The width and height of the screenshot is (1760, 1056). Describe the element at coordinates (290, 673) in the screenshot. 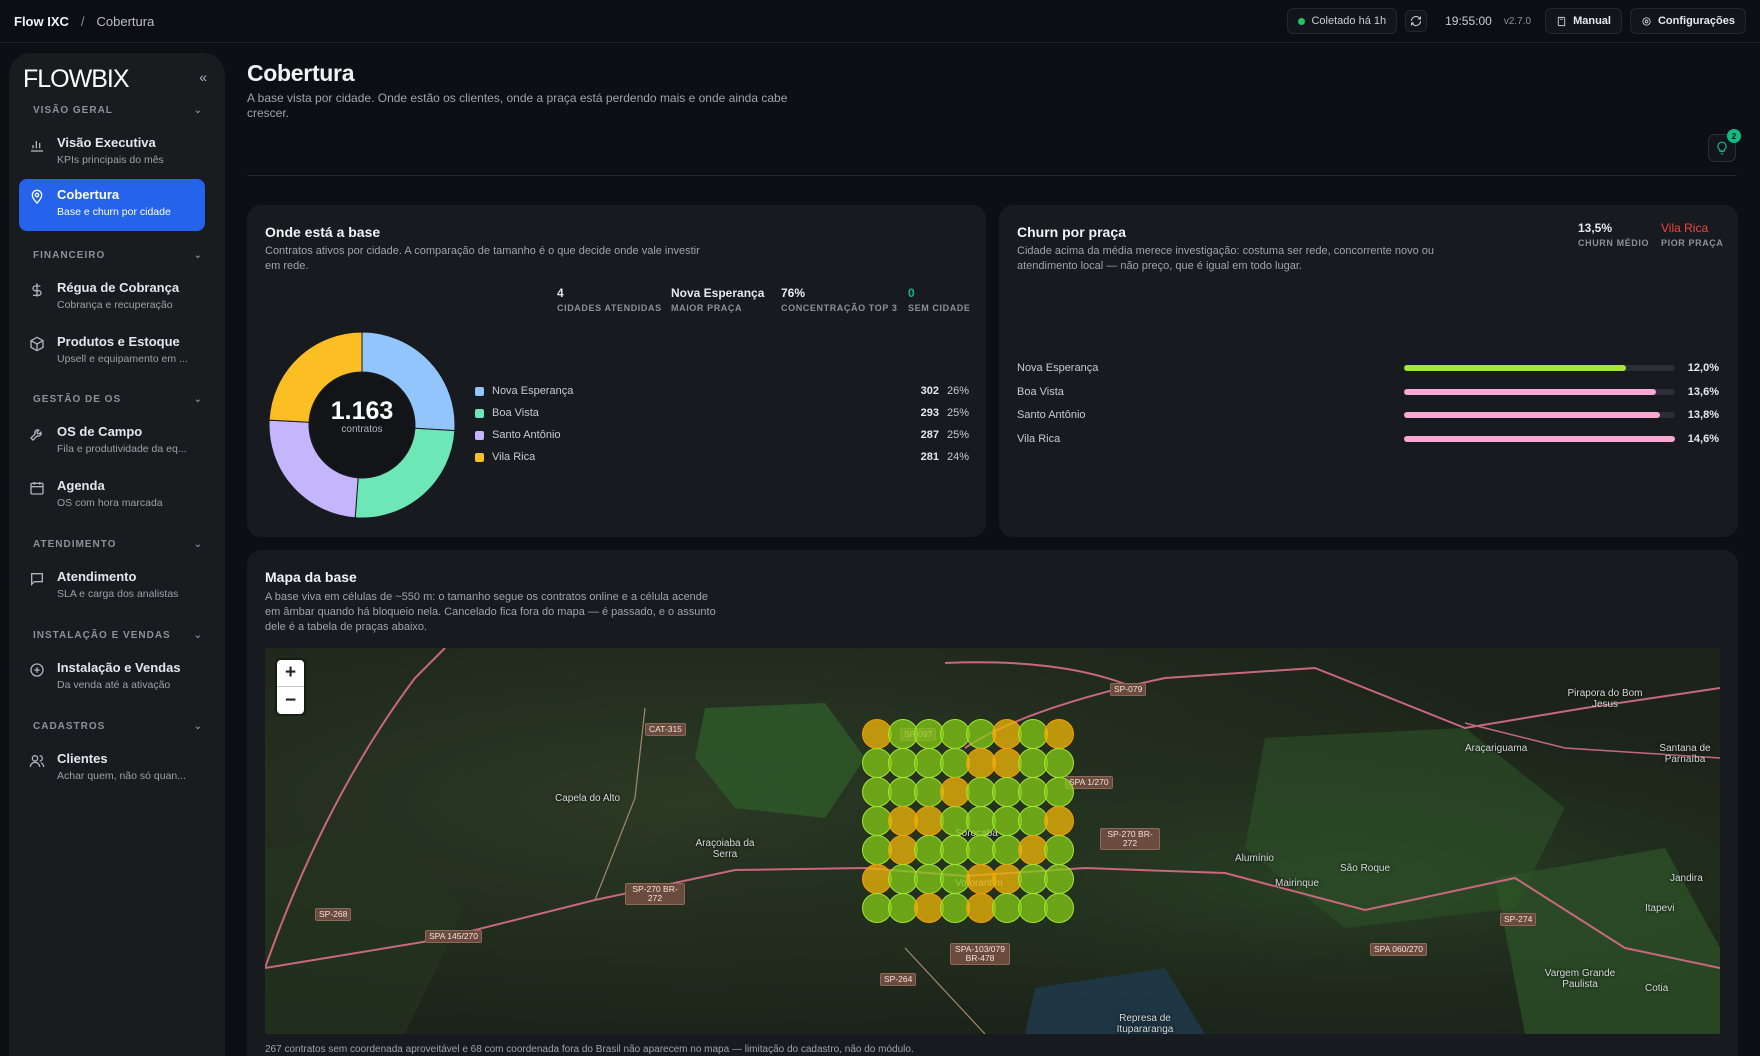

I see `zoom-in-button: +` at that location.